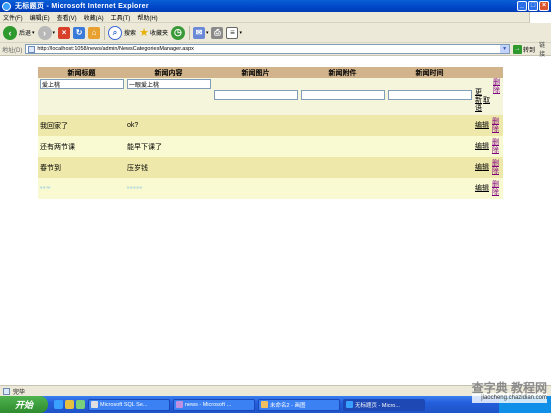 The image size is (551, 413). I want to click on go-label: 转到, so click(529, 50).